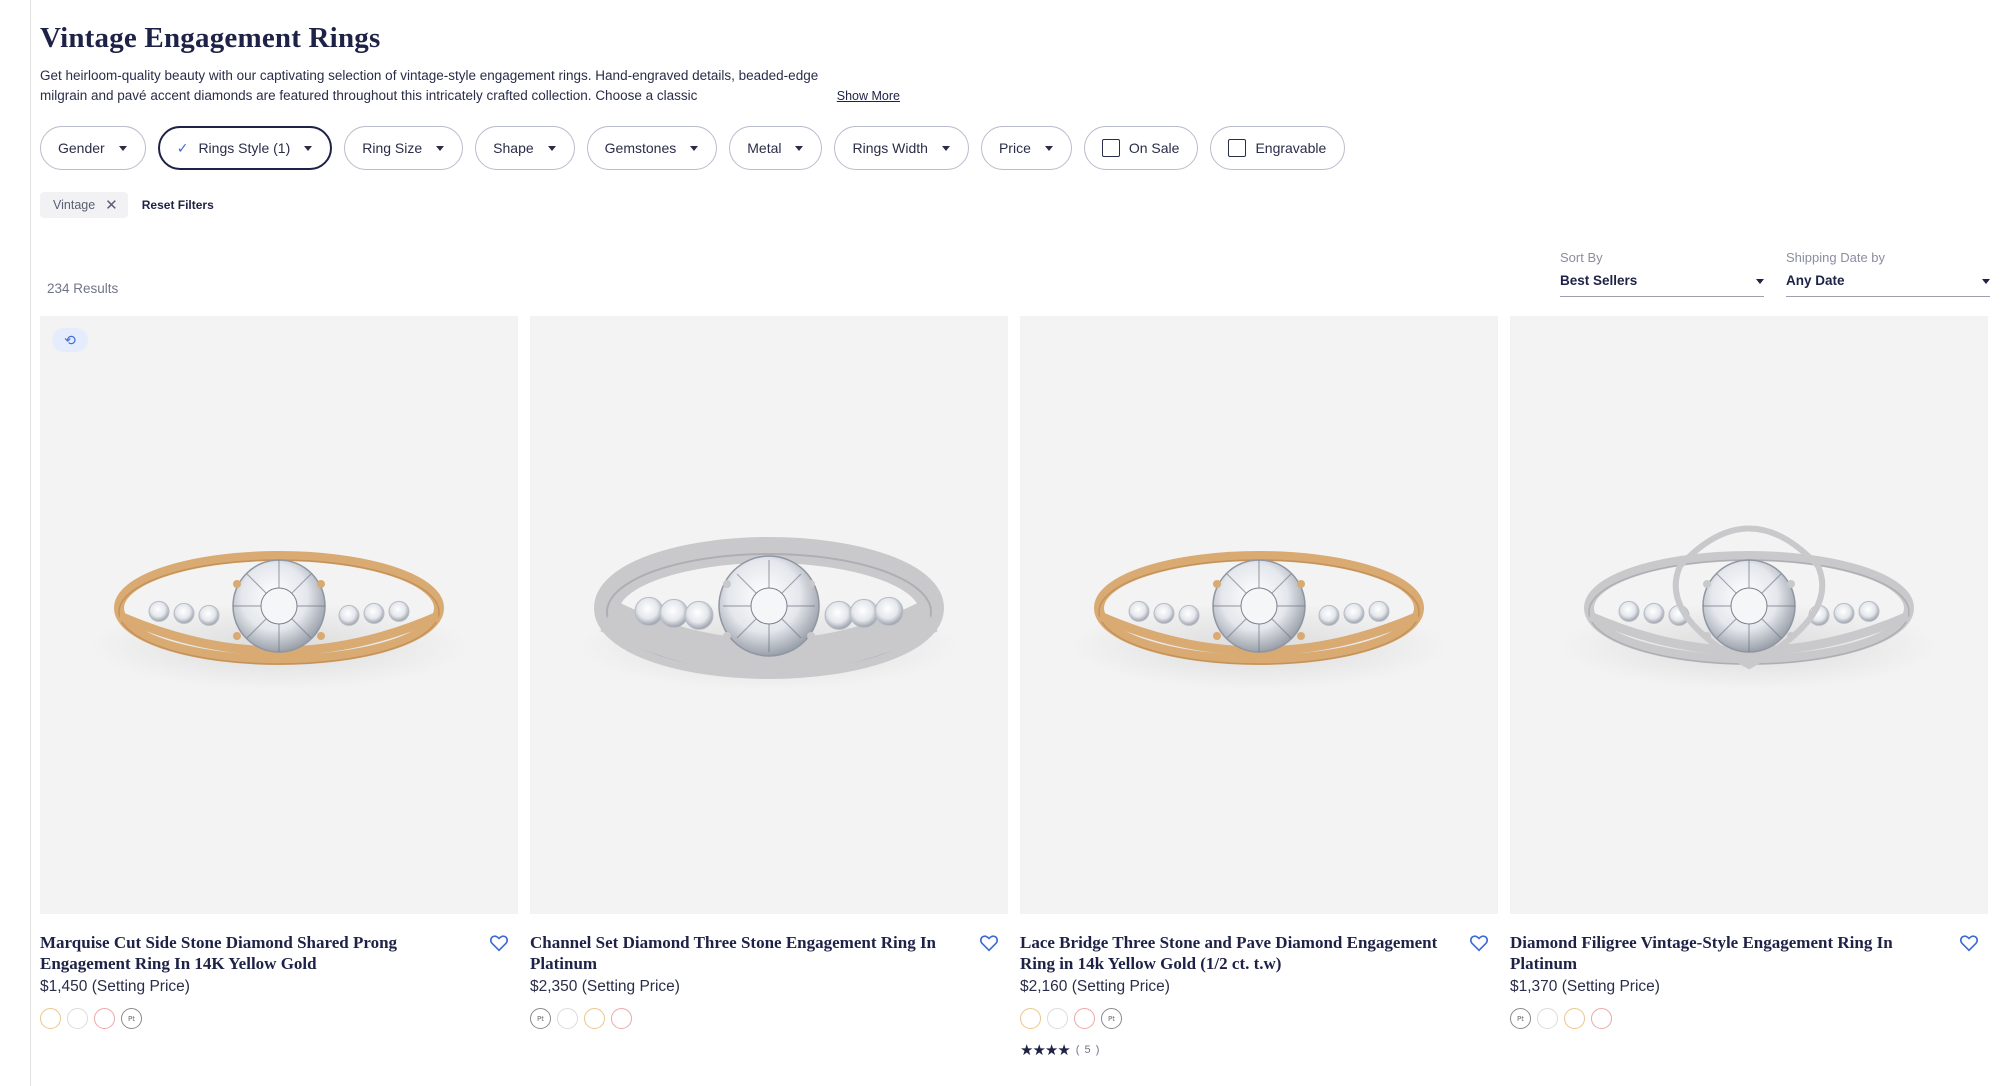  I want to click on filter-shape: Shape, so click(525, 148).